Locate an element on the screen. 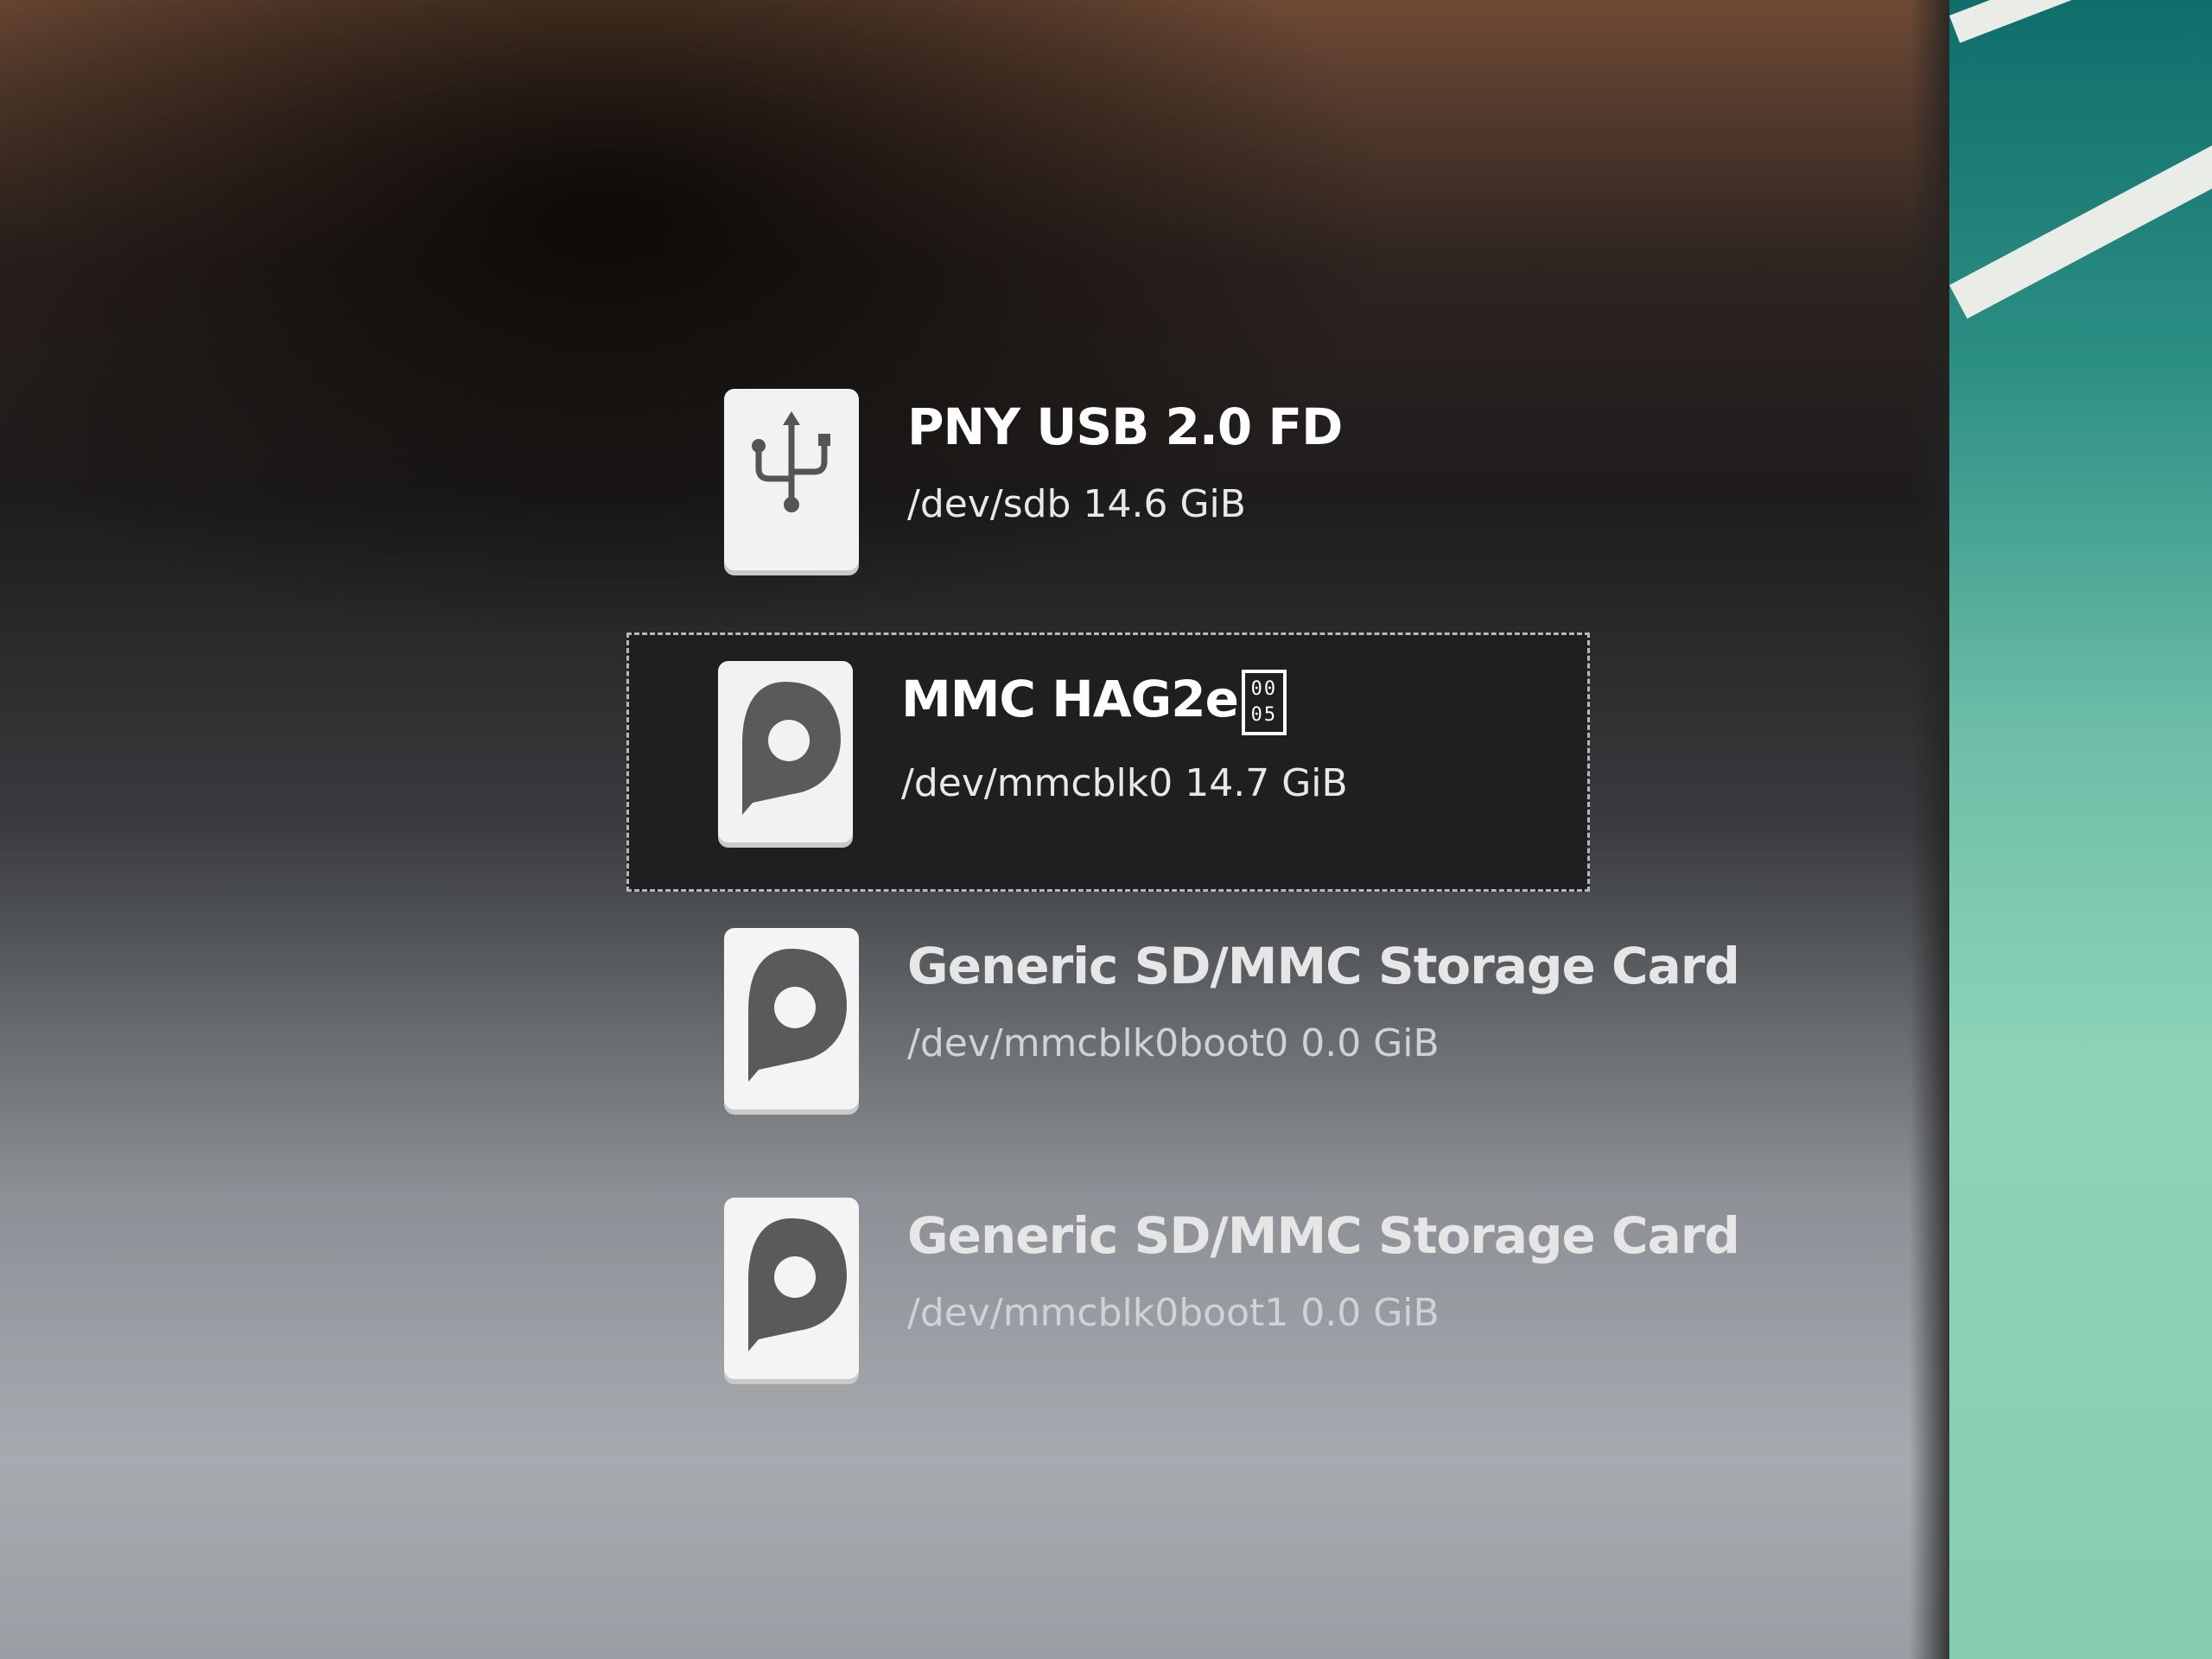 Image resolution: width=2212 pixels, height=1659 pixels. device-name-text: MMC HAG2e is located at coordinates (1070, 699).